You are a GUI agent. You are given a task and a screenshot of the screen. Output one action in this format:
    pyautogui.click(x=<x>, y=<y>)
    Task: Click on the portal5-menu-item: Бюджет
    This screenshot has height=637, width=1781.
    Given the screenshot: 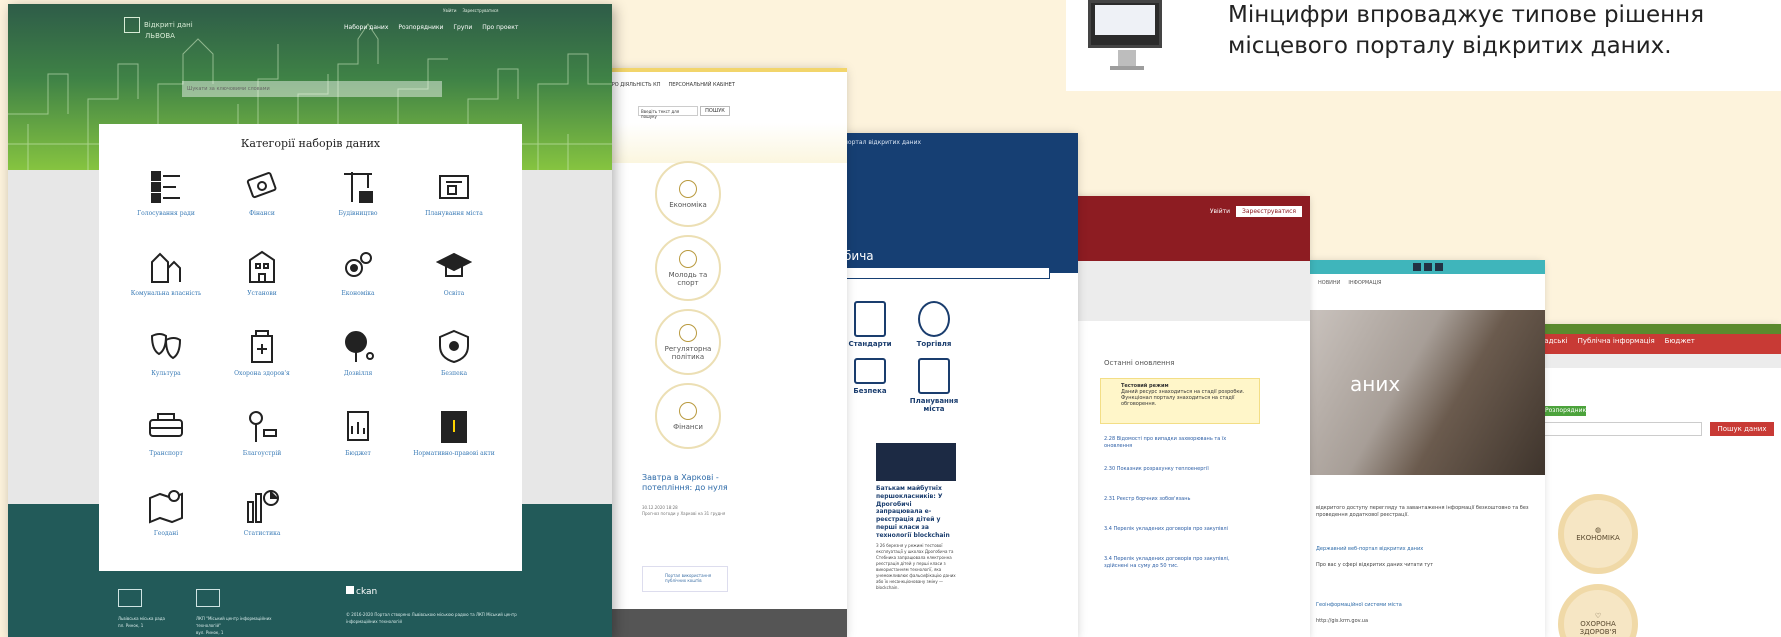 What is the action you would take?
    pyautogui.click(x=1680, y=344)
    